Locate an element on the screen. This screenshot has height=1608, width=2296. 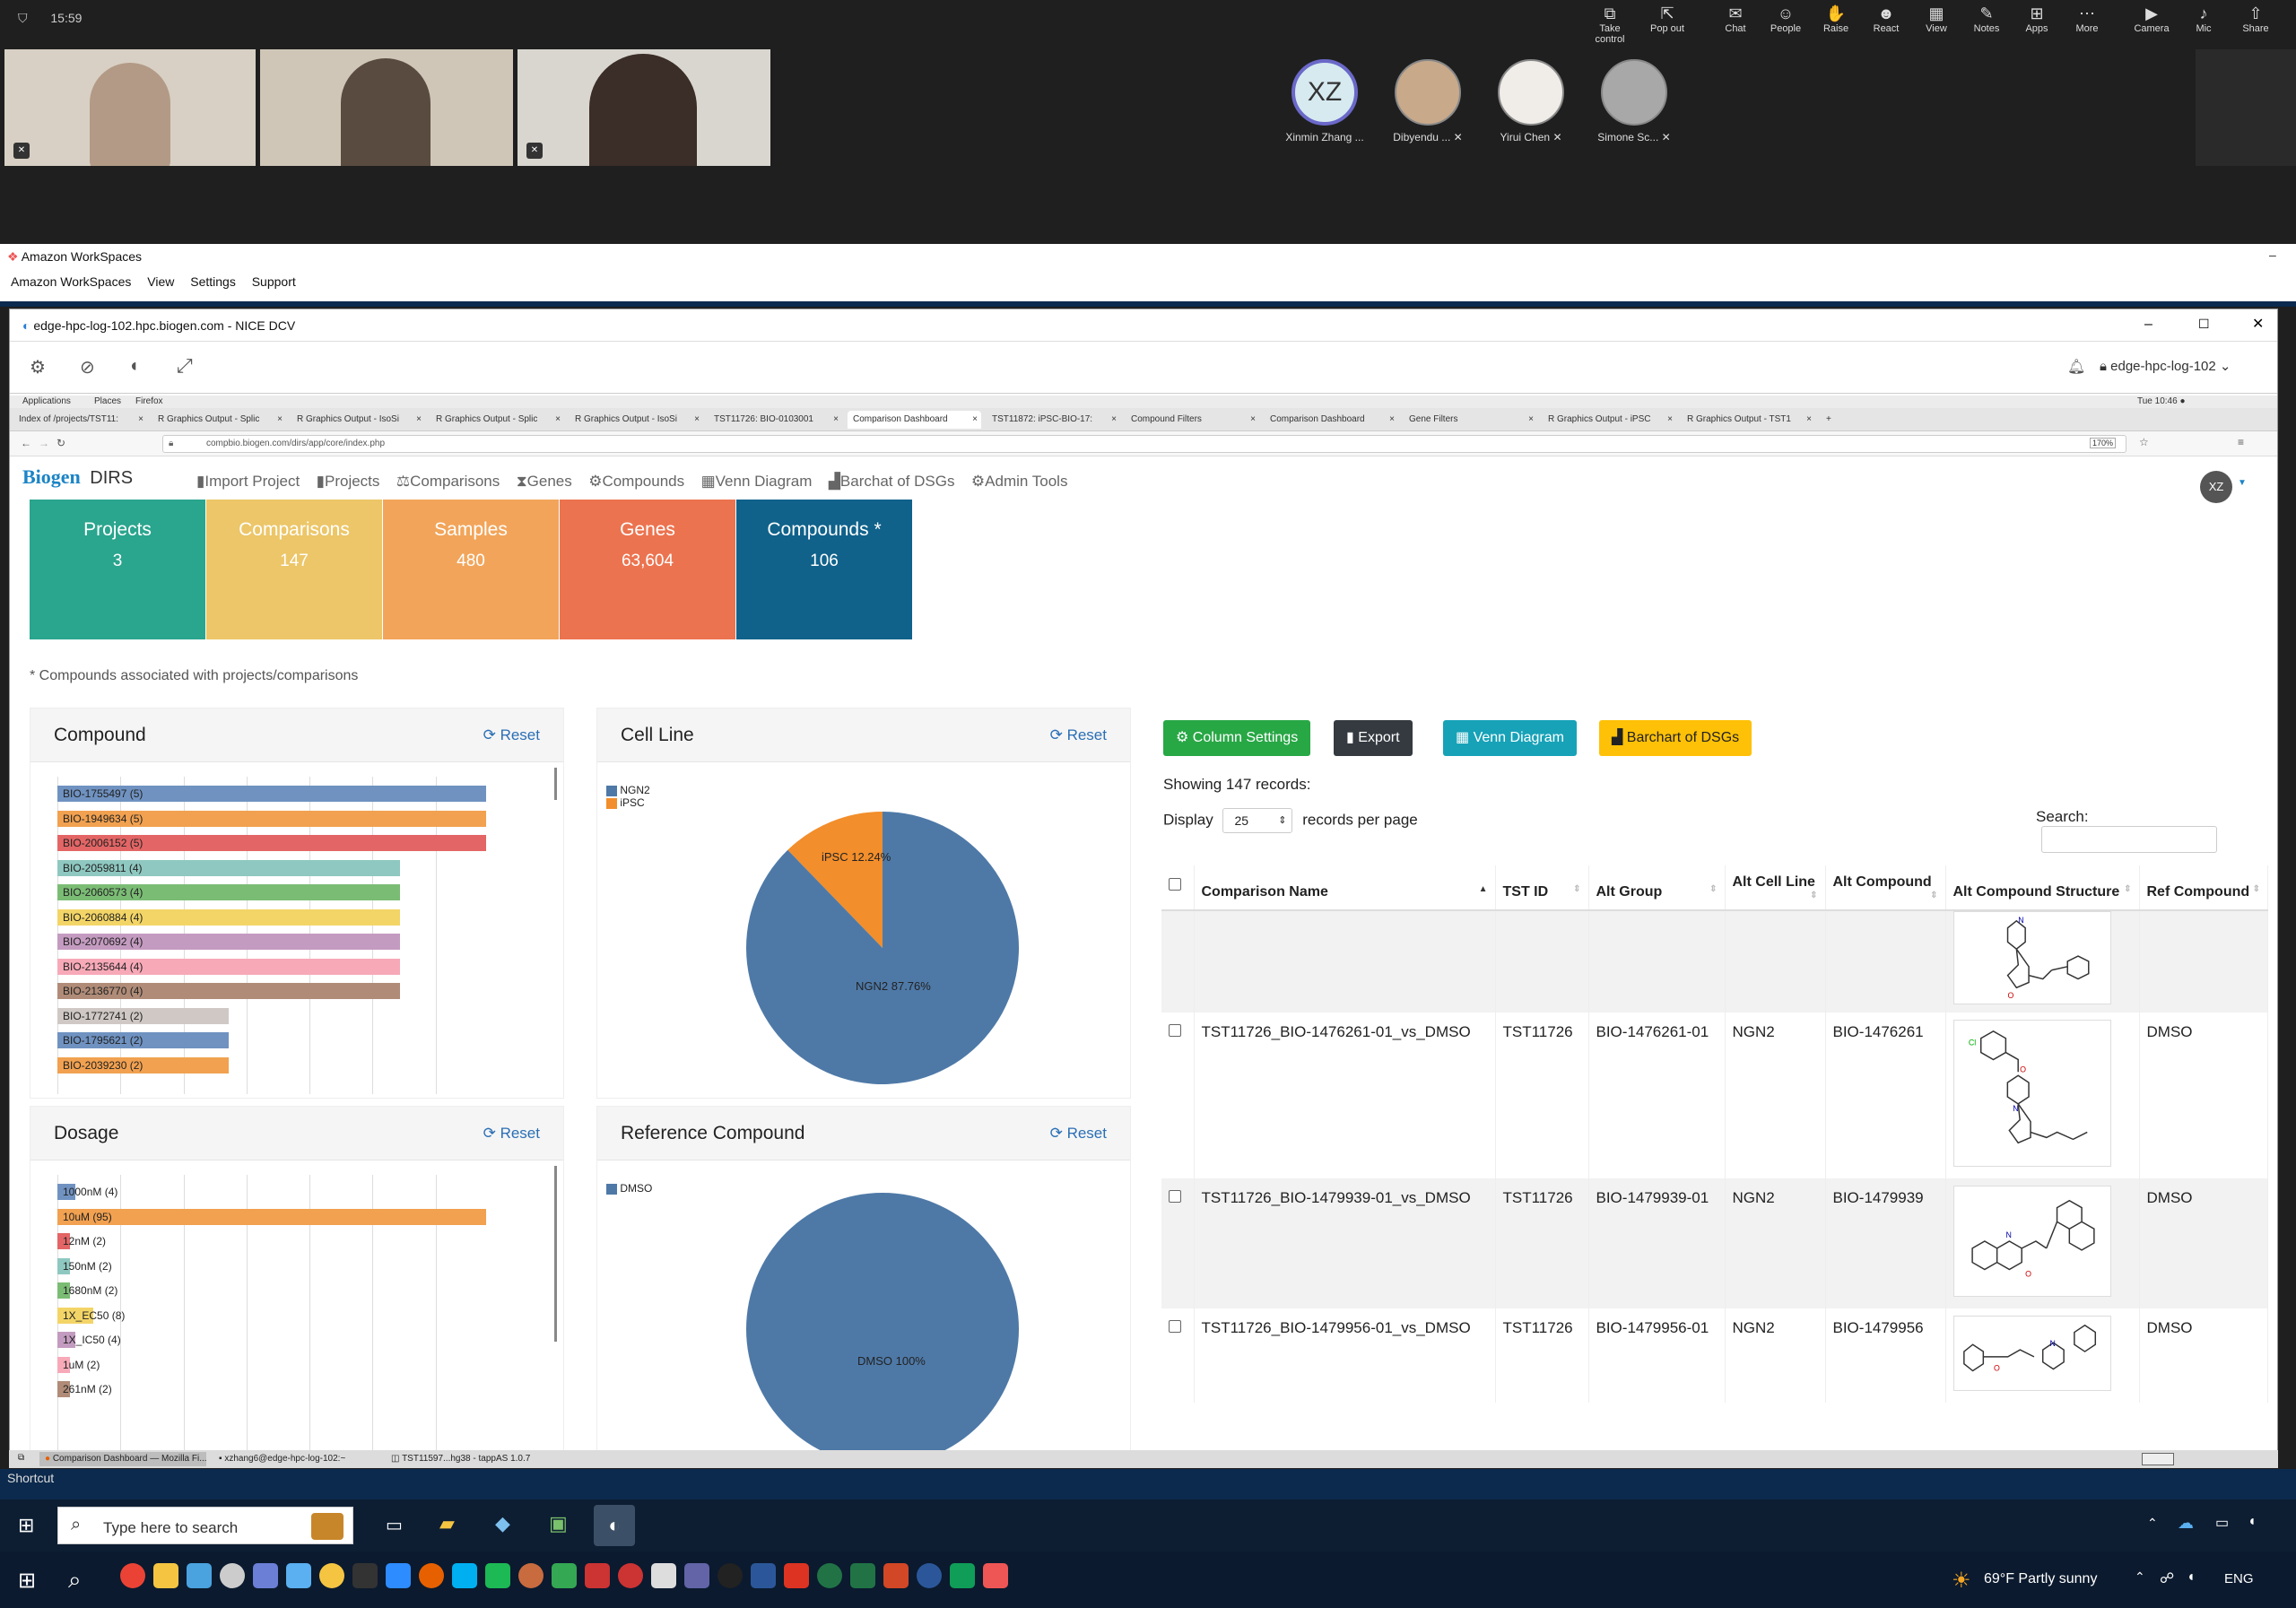
task-view-icon: ▭ is located at coordinates (394, 1525).